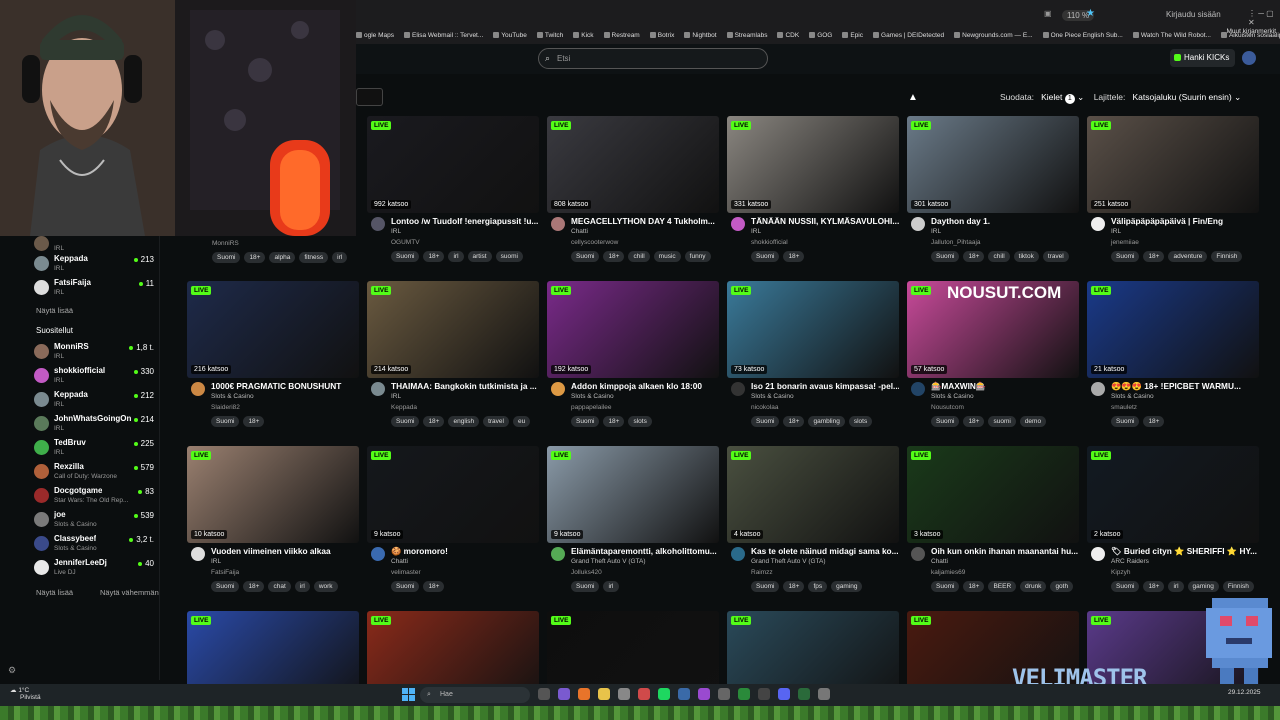 The width and height of the screenshot is (1280, 720). What do you see at coordinates (700, 35) in the screenshot?
I see `bookmark-item: Nightbot` at bounding box center [700, 35].